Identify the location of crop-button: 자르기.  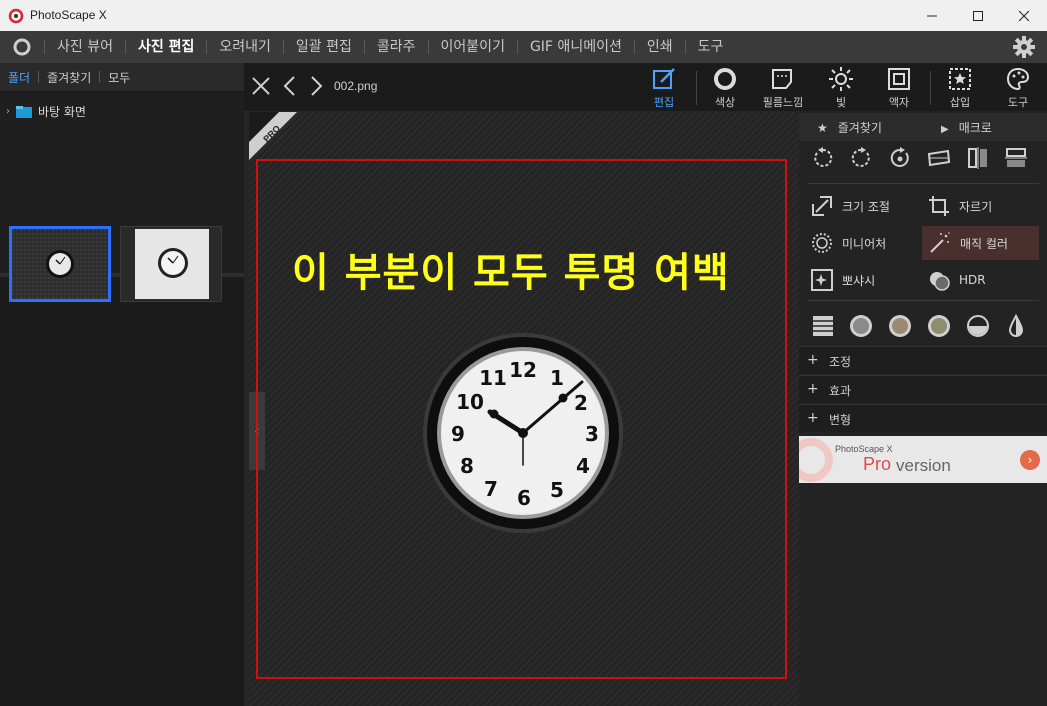
(982, 206).